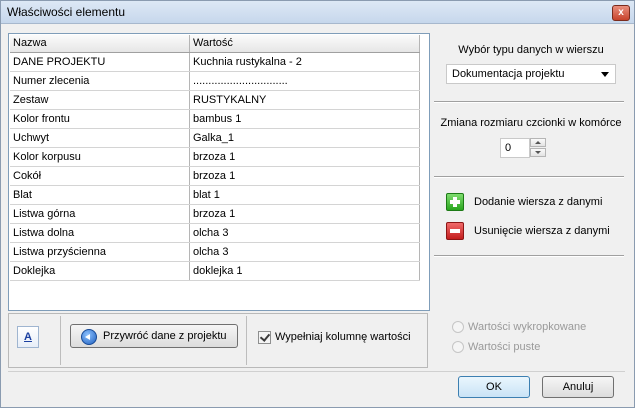 This screenshot has height=408, width=635. What do you see at coordinates (100, 43) in the screenshot?
I see `column-header-name: Nazwa` at bounding box center [100, 43].